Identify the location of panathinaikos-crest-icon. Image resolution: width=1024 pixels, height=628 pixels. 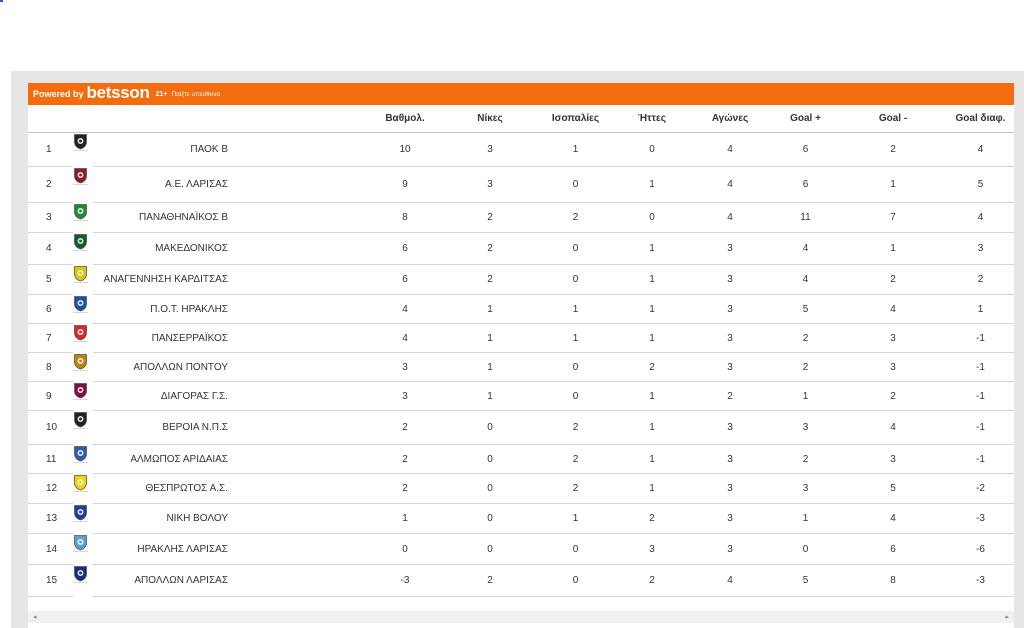
(80, 211).